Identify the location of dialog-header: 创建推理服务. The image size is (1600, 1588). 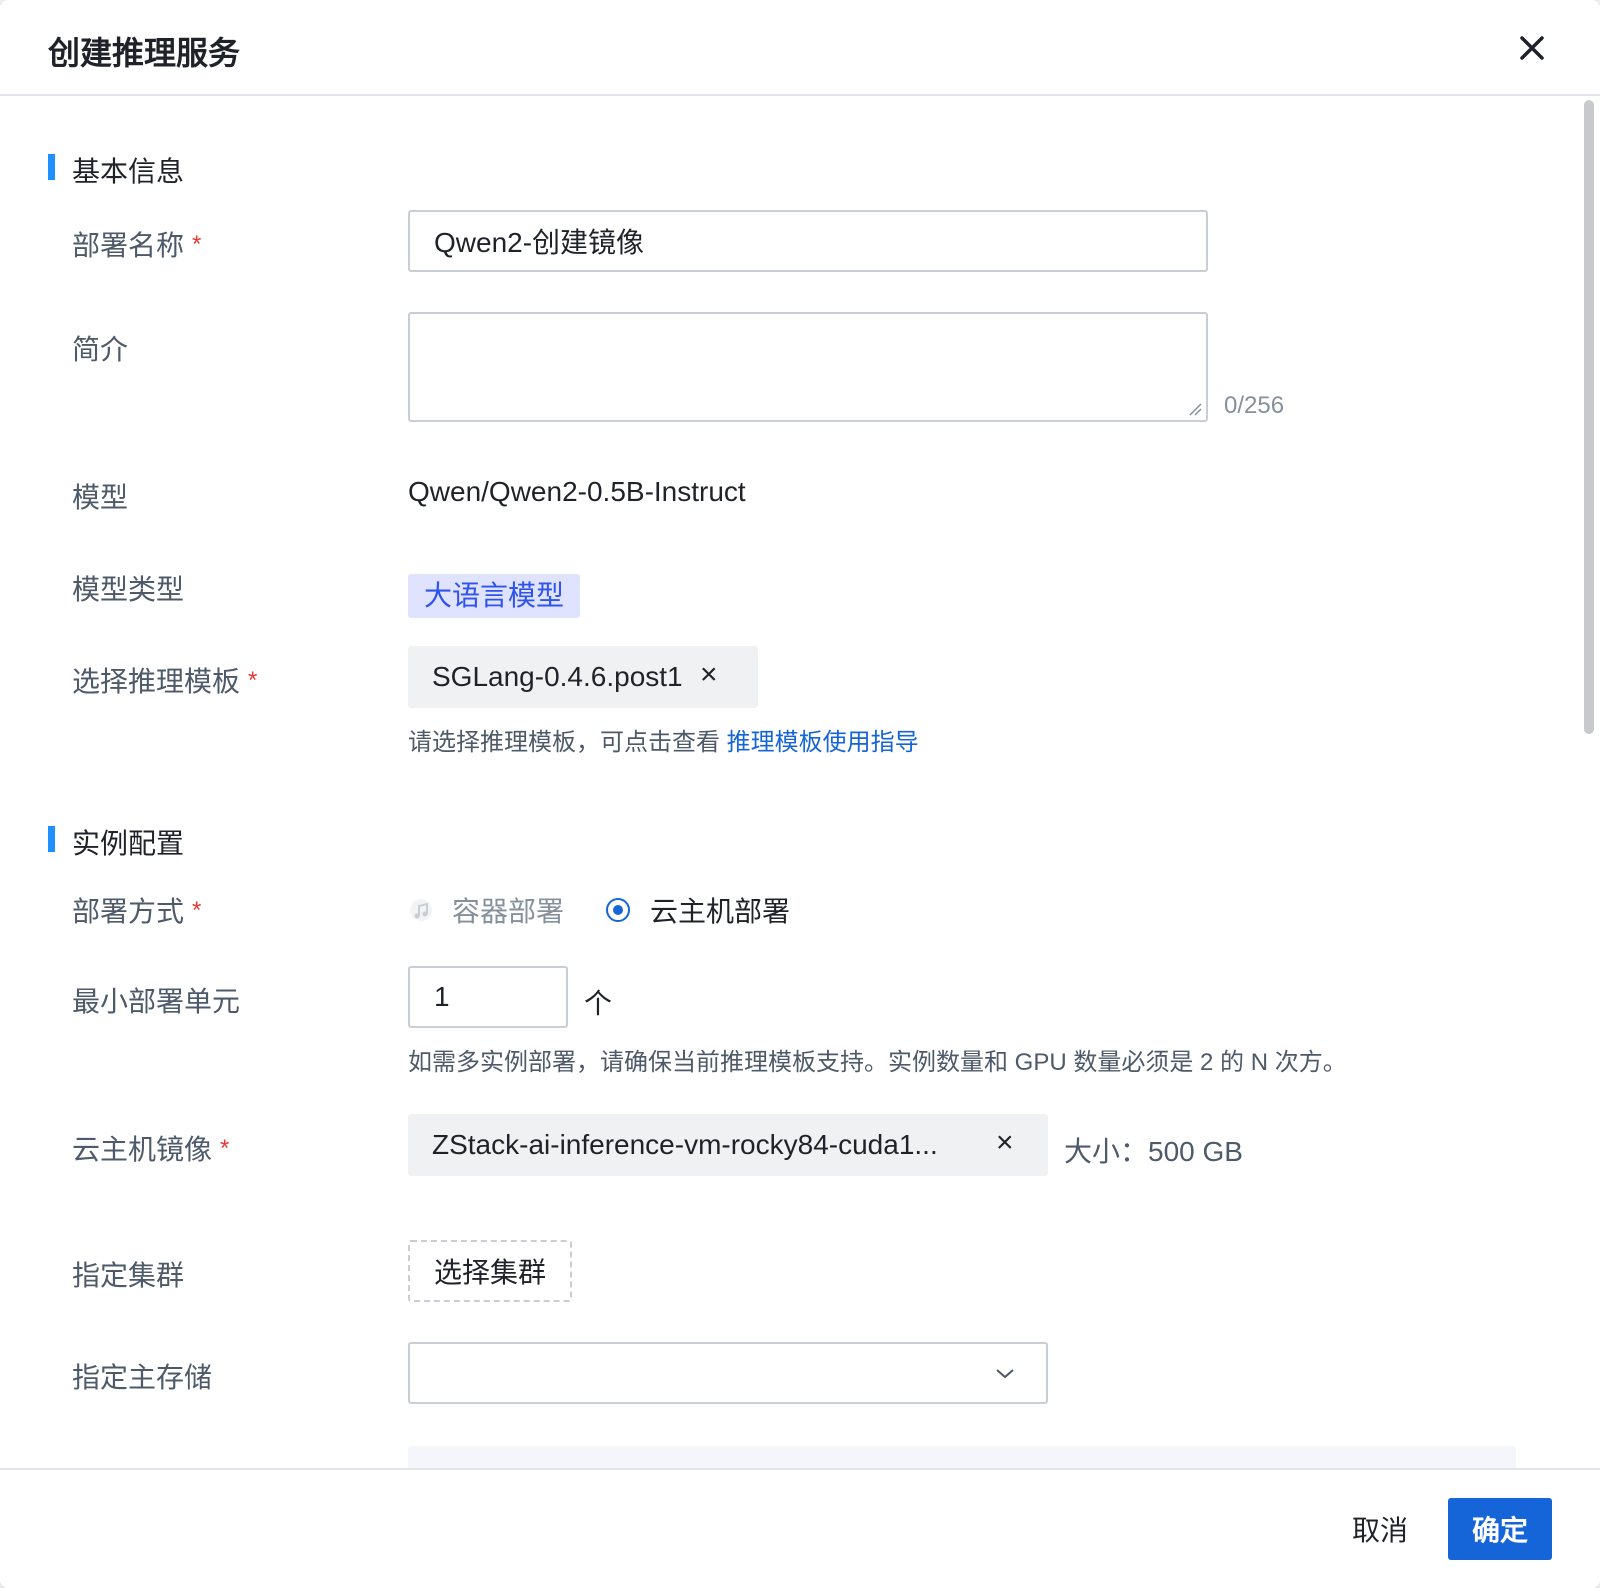
(800, 48).